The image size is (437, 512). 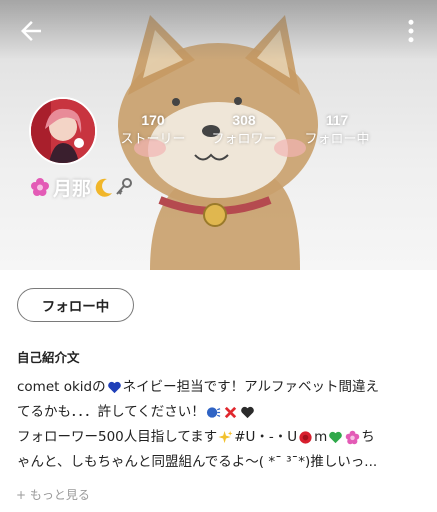 I want to click on stat-followers: 308 フォロワー, so click(x=244, y=130).